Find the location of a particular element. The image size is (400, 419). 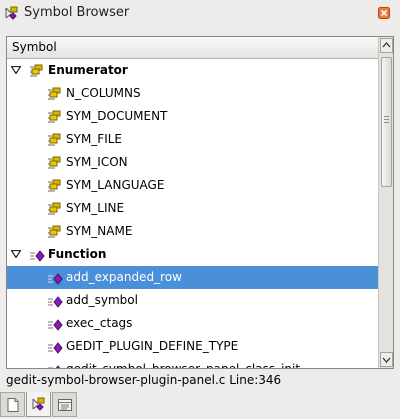

tree-item: exec_ctags is located at coordinates (192, 323).